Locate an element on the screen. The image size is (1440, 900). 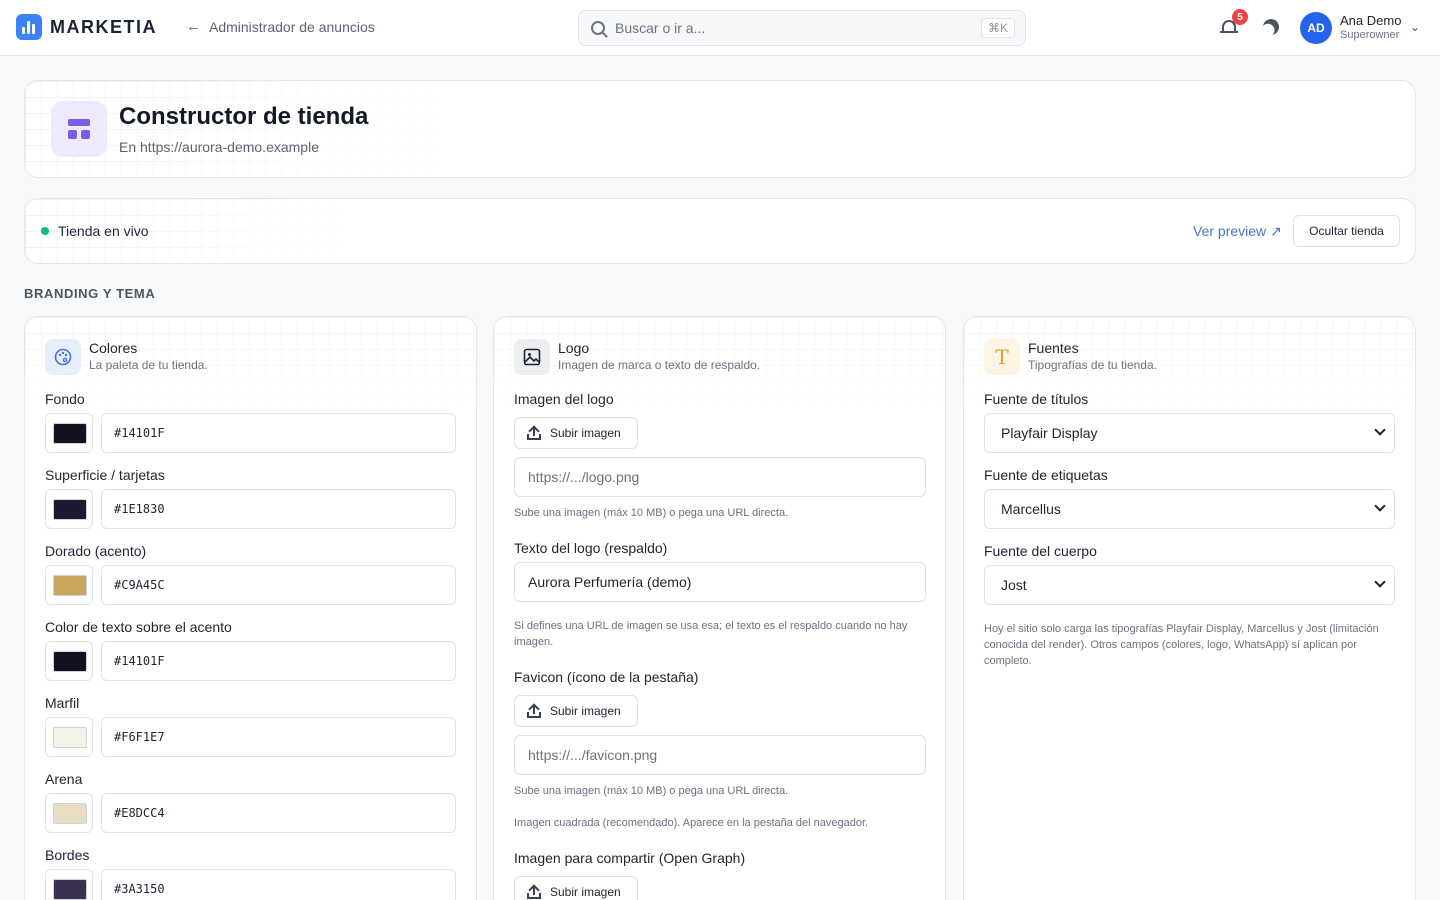
image-icon is located at coordinates (532, 357).